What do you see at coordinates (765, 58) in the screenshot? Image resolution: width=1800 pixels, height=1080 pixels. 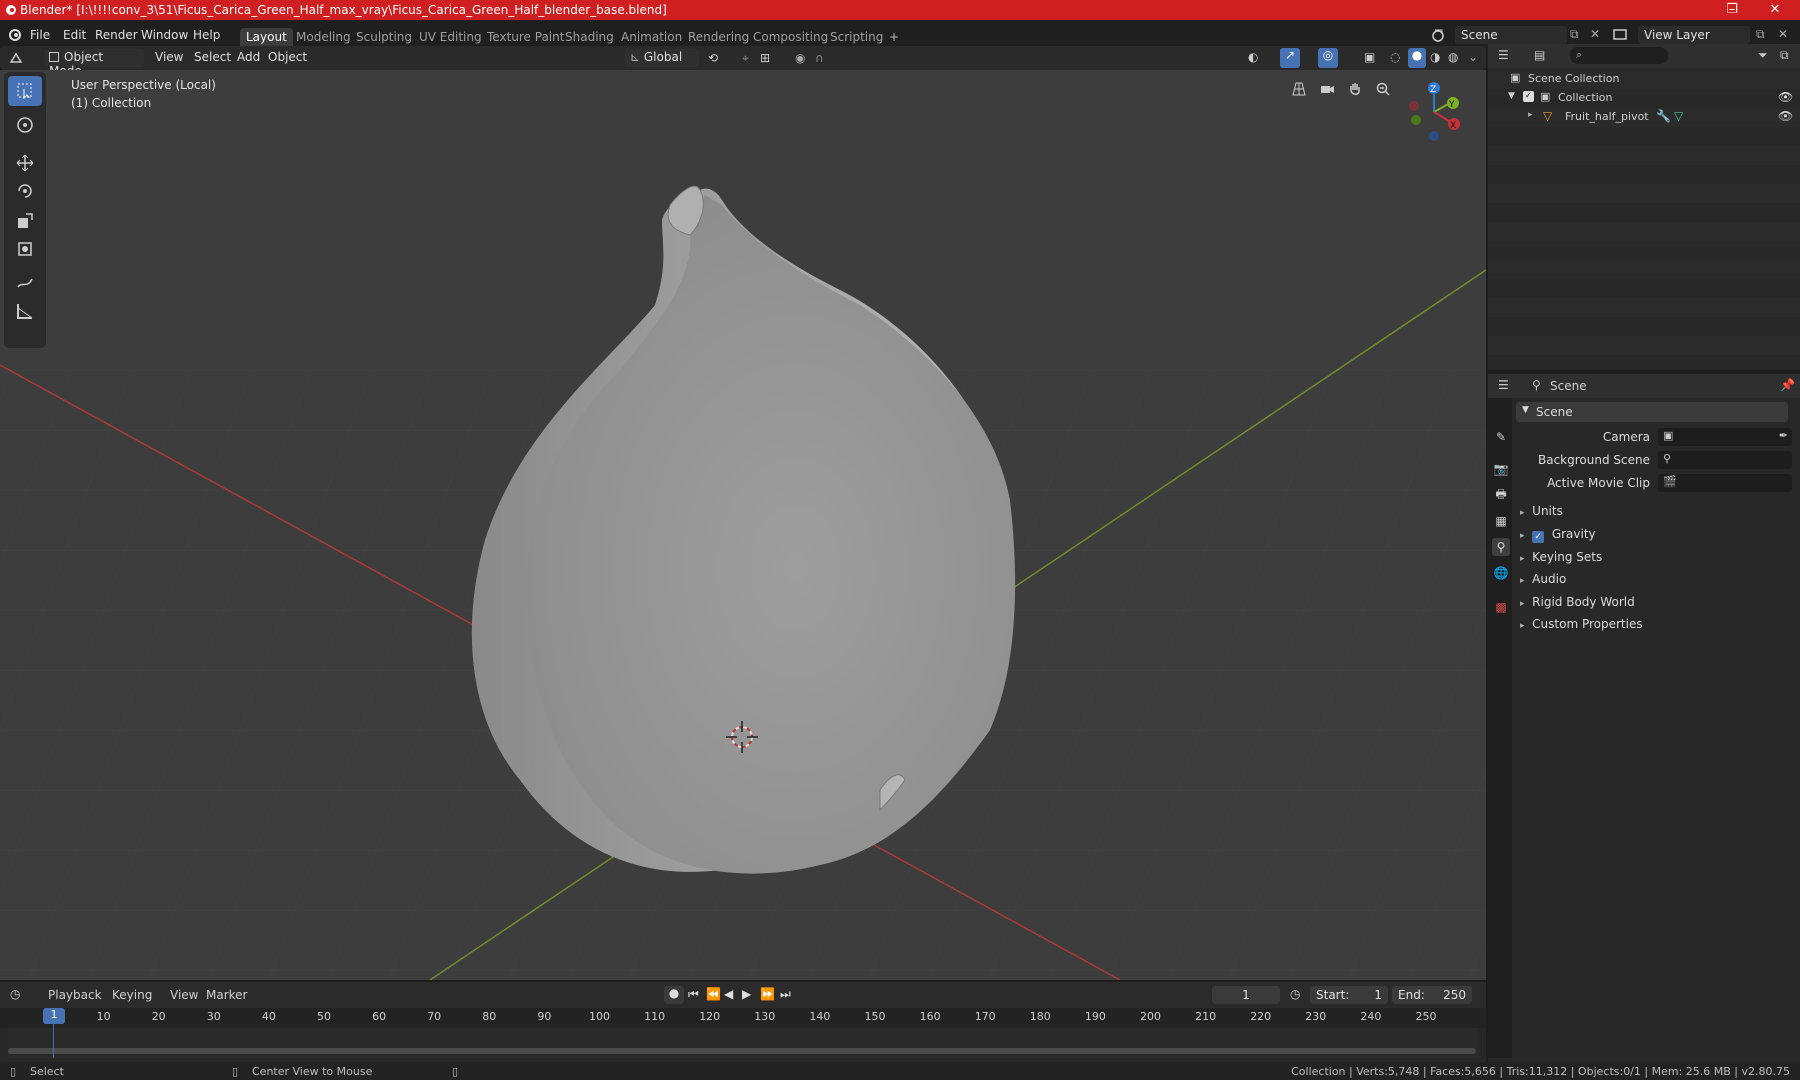 I see `snap-target-icon: ⊞` at bounding box center [765, 58].